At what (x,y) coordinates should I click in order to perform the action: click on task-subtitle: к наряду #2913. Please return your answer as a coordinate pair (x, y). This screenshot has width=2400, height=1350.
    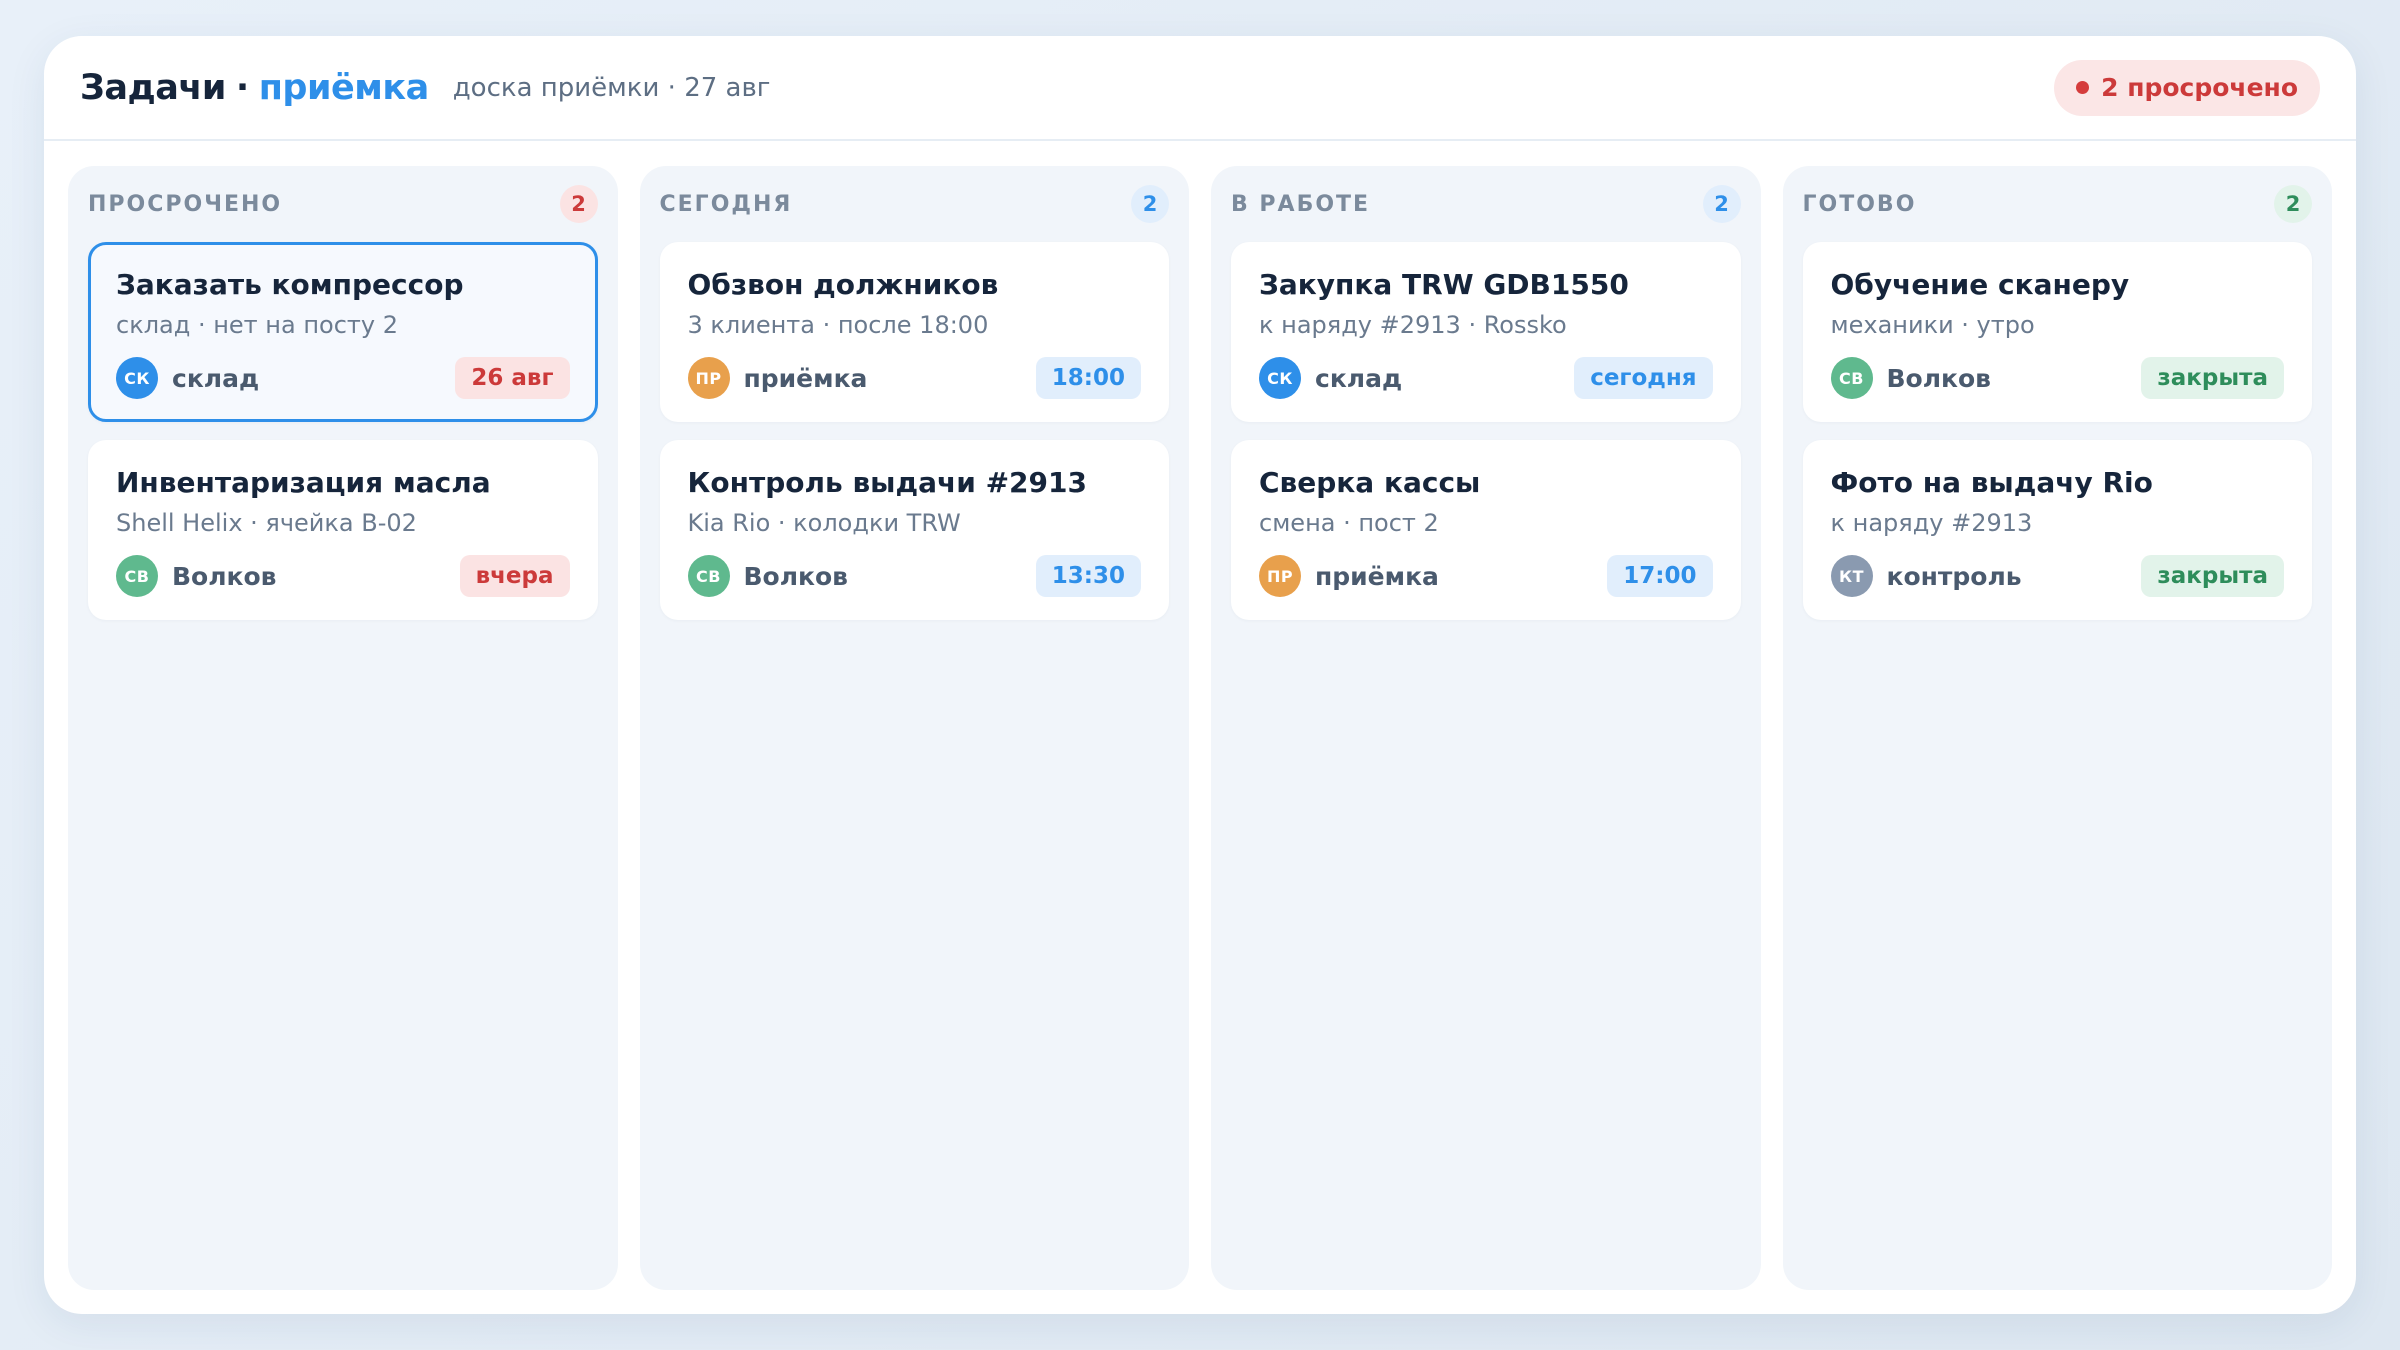
    Looking at the image, I should click on (1931, 523).